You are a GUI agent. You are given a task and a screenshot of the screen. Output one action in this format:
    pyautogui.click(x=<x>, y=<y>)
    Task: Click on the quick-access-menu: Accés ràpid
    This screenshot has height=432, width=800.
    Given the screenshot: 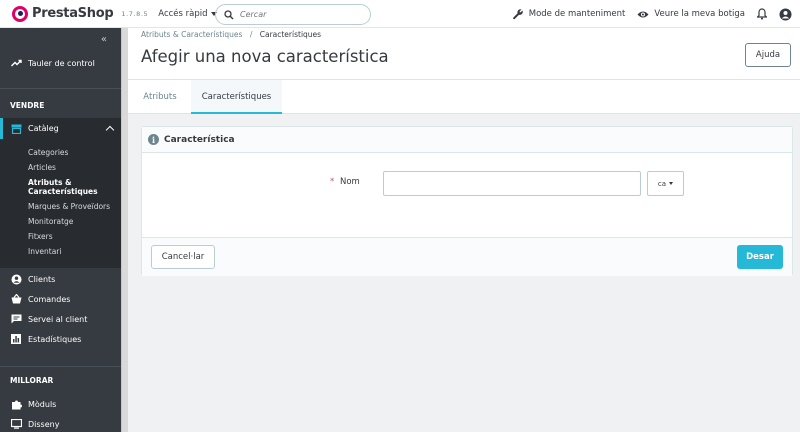 What is the action you would take?
    pyautogui.click(x=187, y=13)
    